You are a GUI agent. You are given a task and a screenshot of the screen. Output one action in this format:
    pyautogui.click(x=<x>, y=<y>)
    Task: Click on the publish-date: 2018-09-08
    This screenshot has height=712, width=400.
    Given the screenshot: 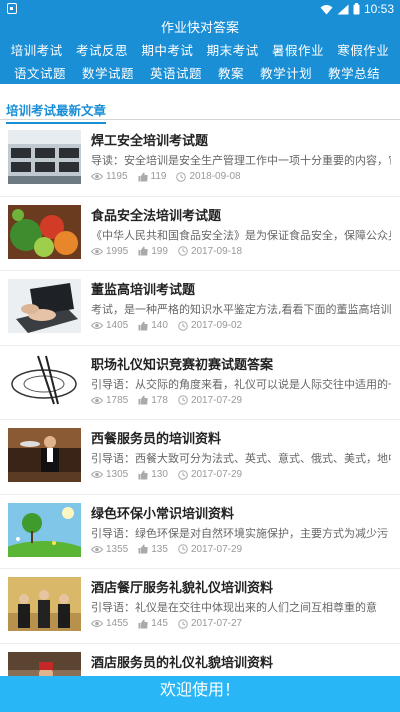 What is the action you would take?
    pyautogui.click(x=208, y=176)
    